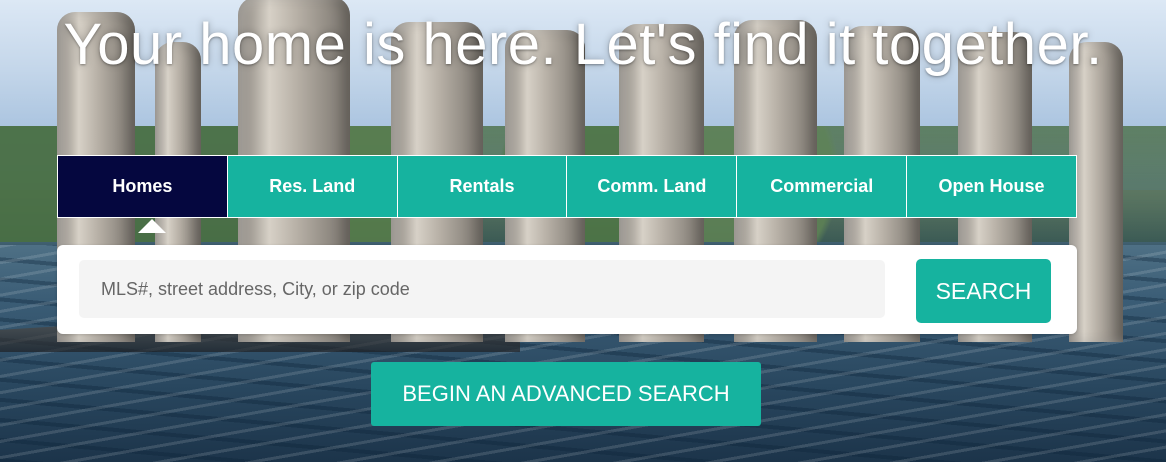  What do you see at coordinates (1096, 192) in the screenshot?
I see `bridge-pillar` at bounding box center [1096, 192].